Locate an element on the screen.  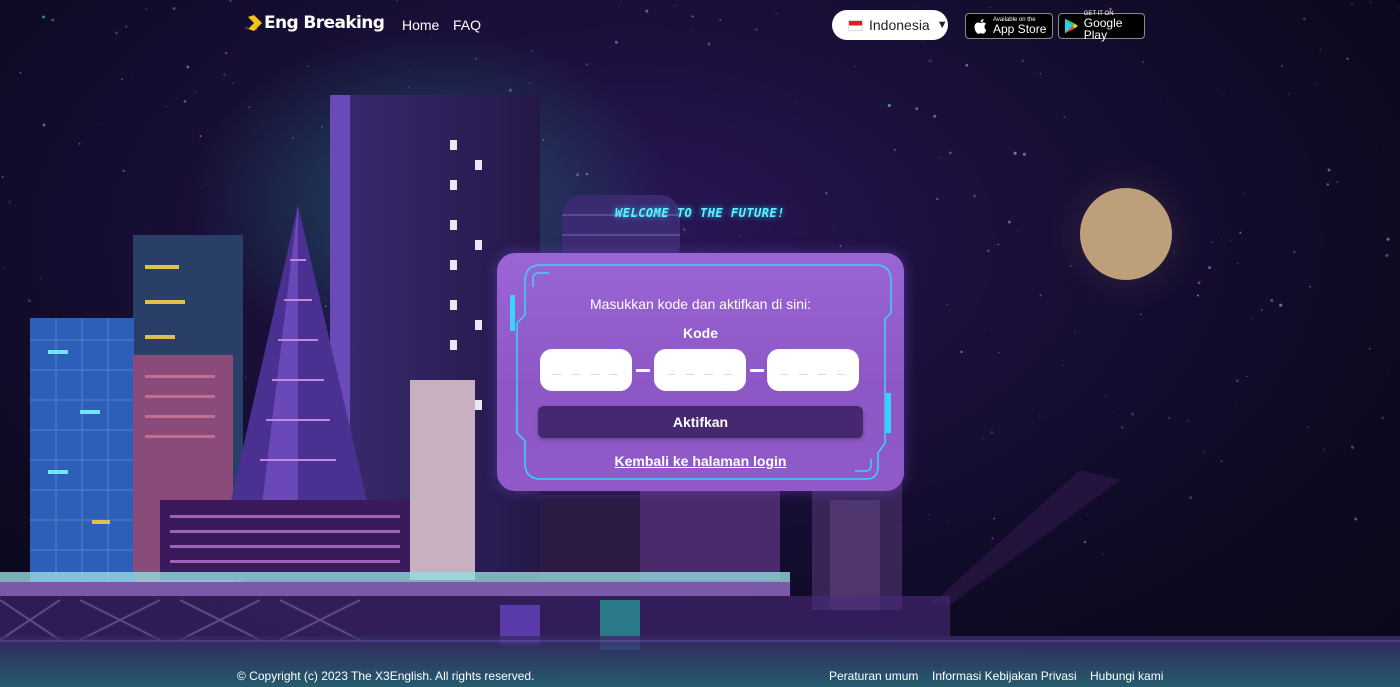
apple-icon is located at coordinates (980, 26).